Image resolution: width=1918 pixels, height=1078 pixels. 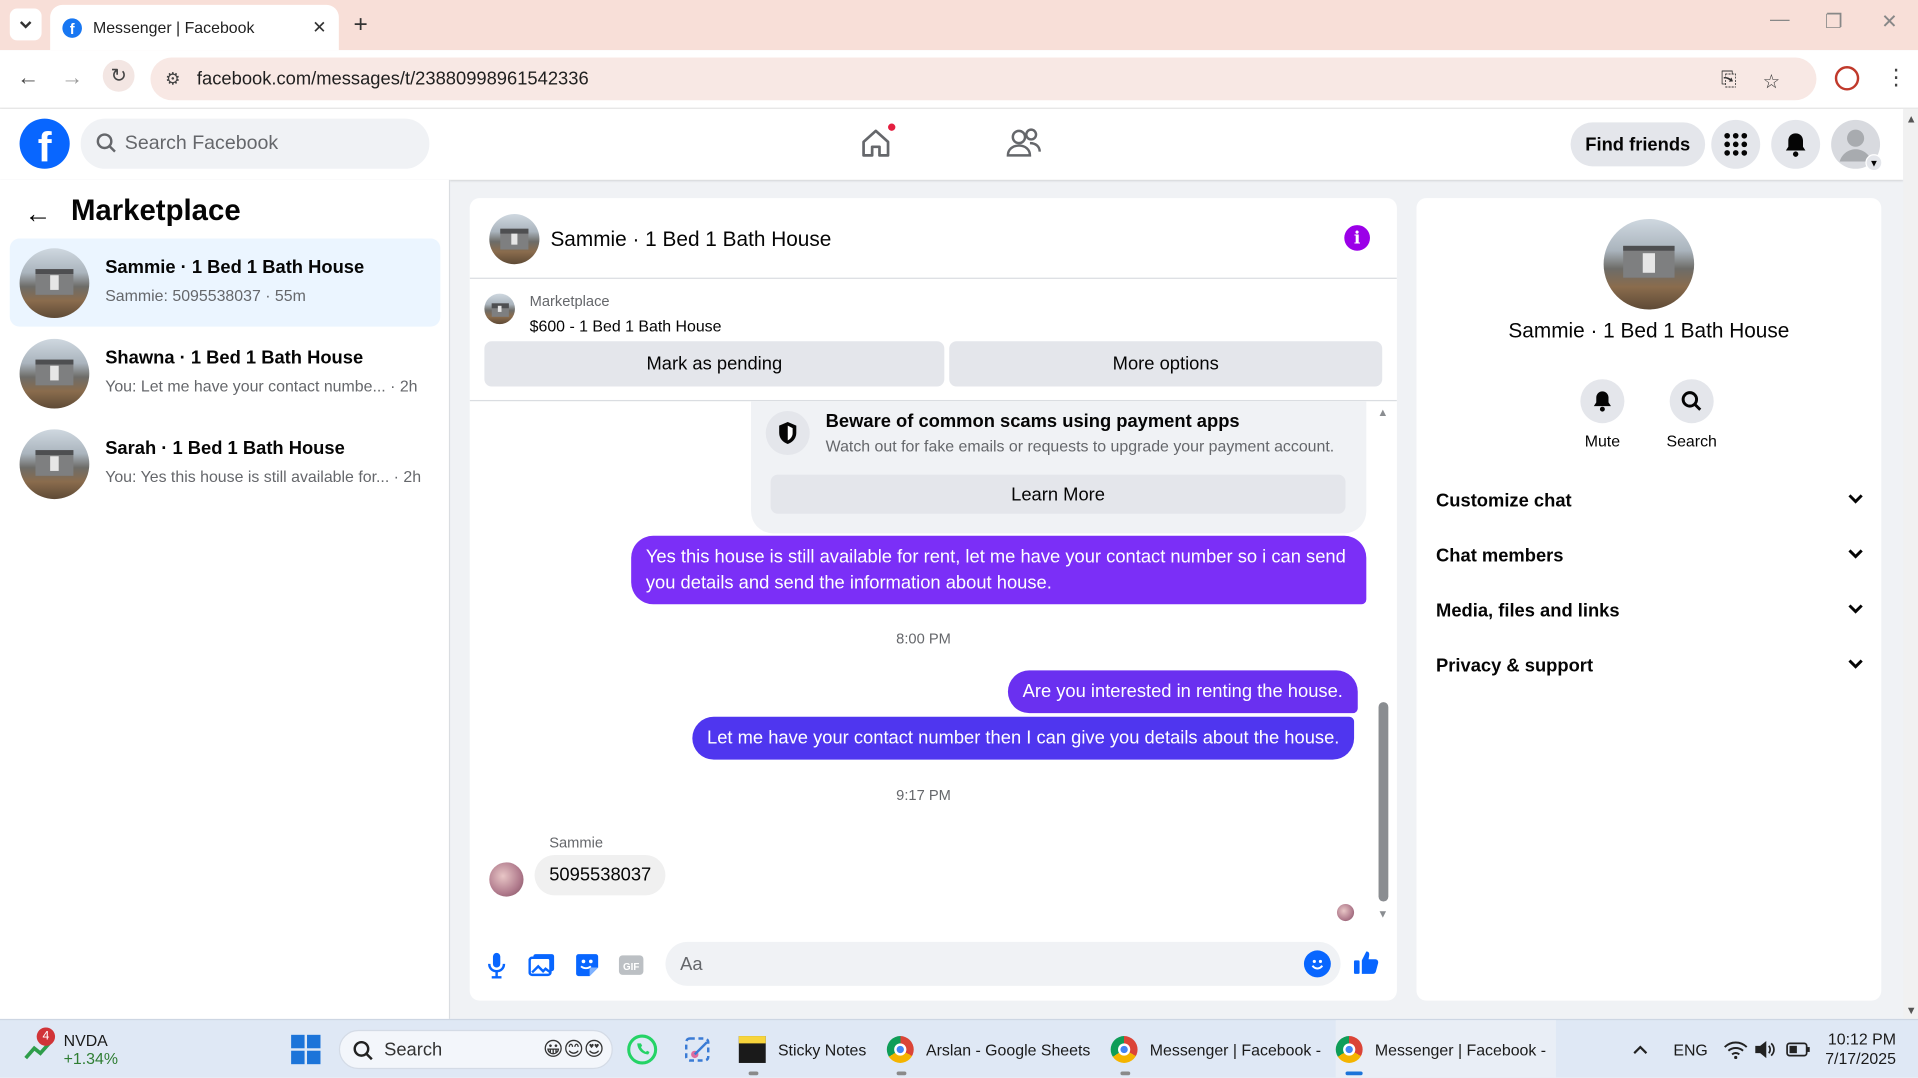 What do you see at coordinates (72, 78) in the screenshot?
I see `forward-icon: →` at bounding box center [72, 78].